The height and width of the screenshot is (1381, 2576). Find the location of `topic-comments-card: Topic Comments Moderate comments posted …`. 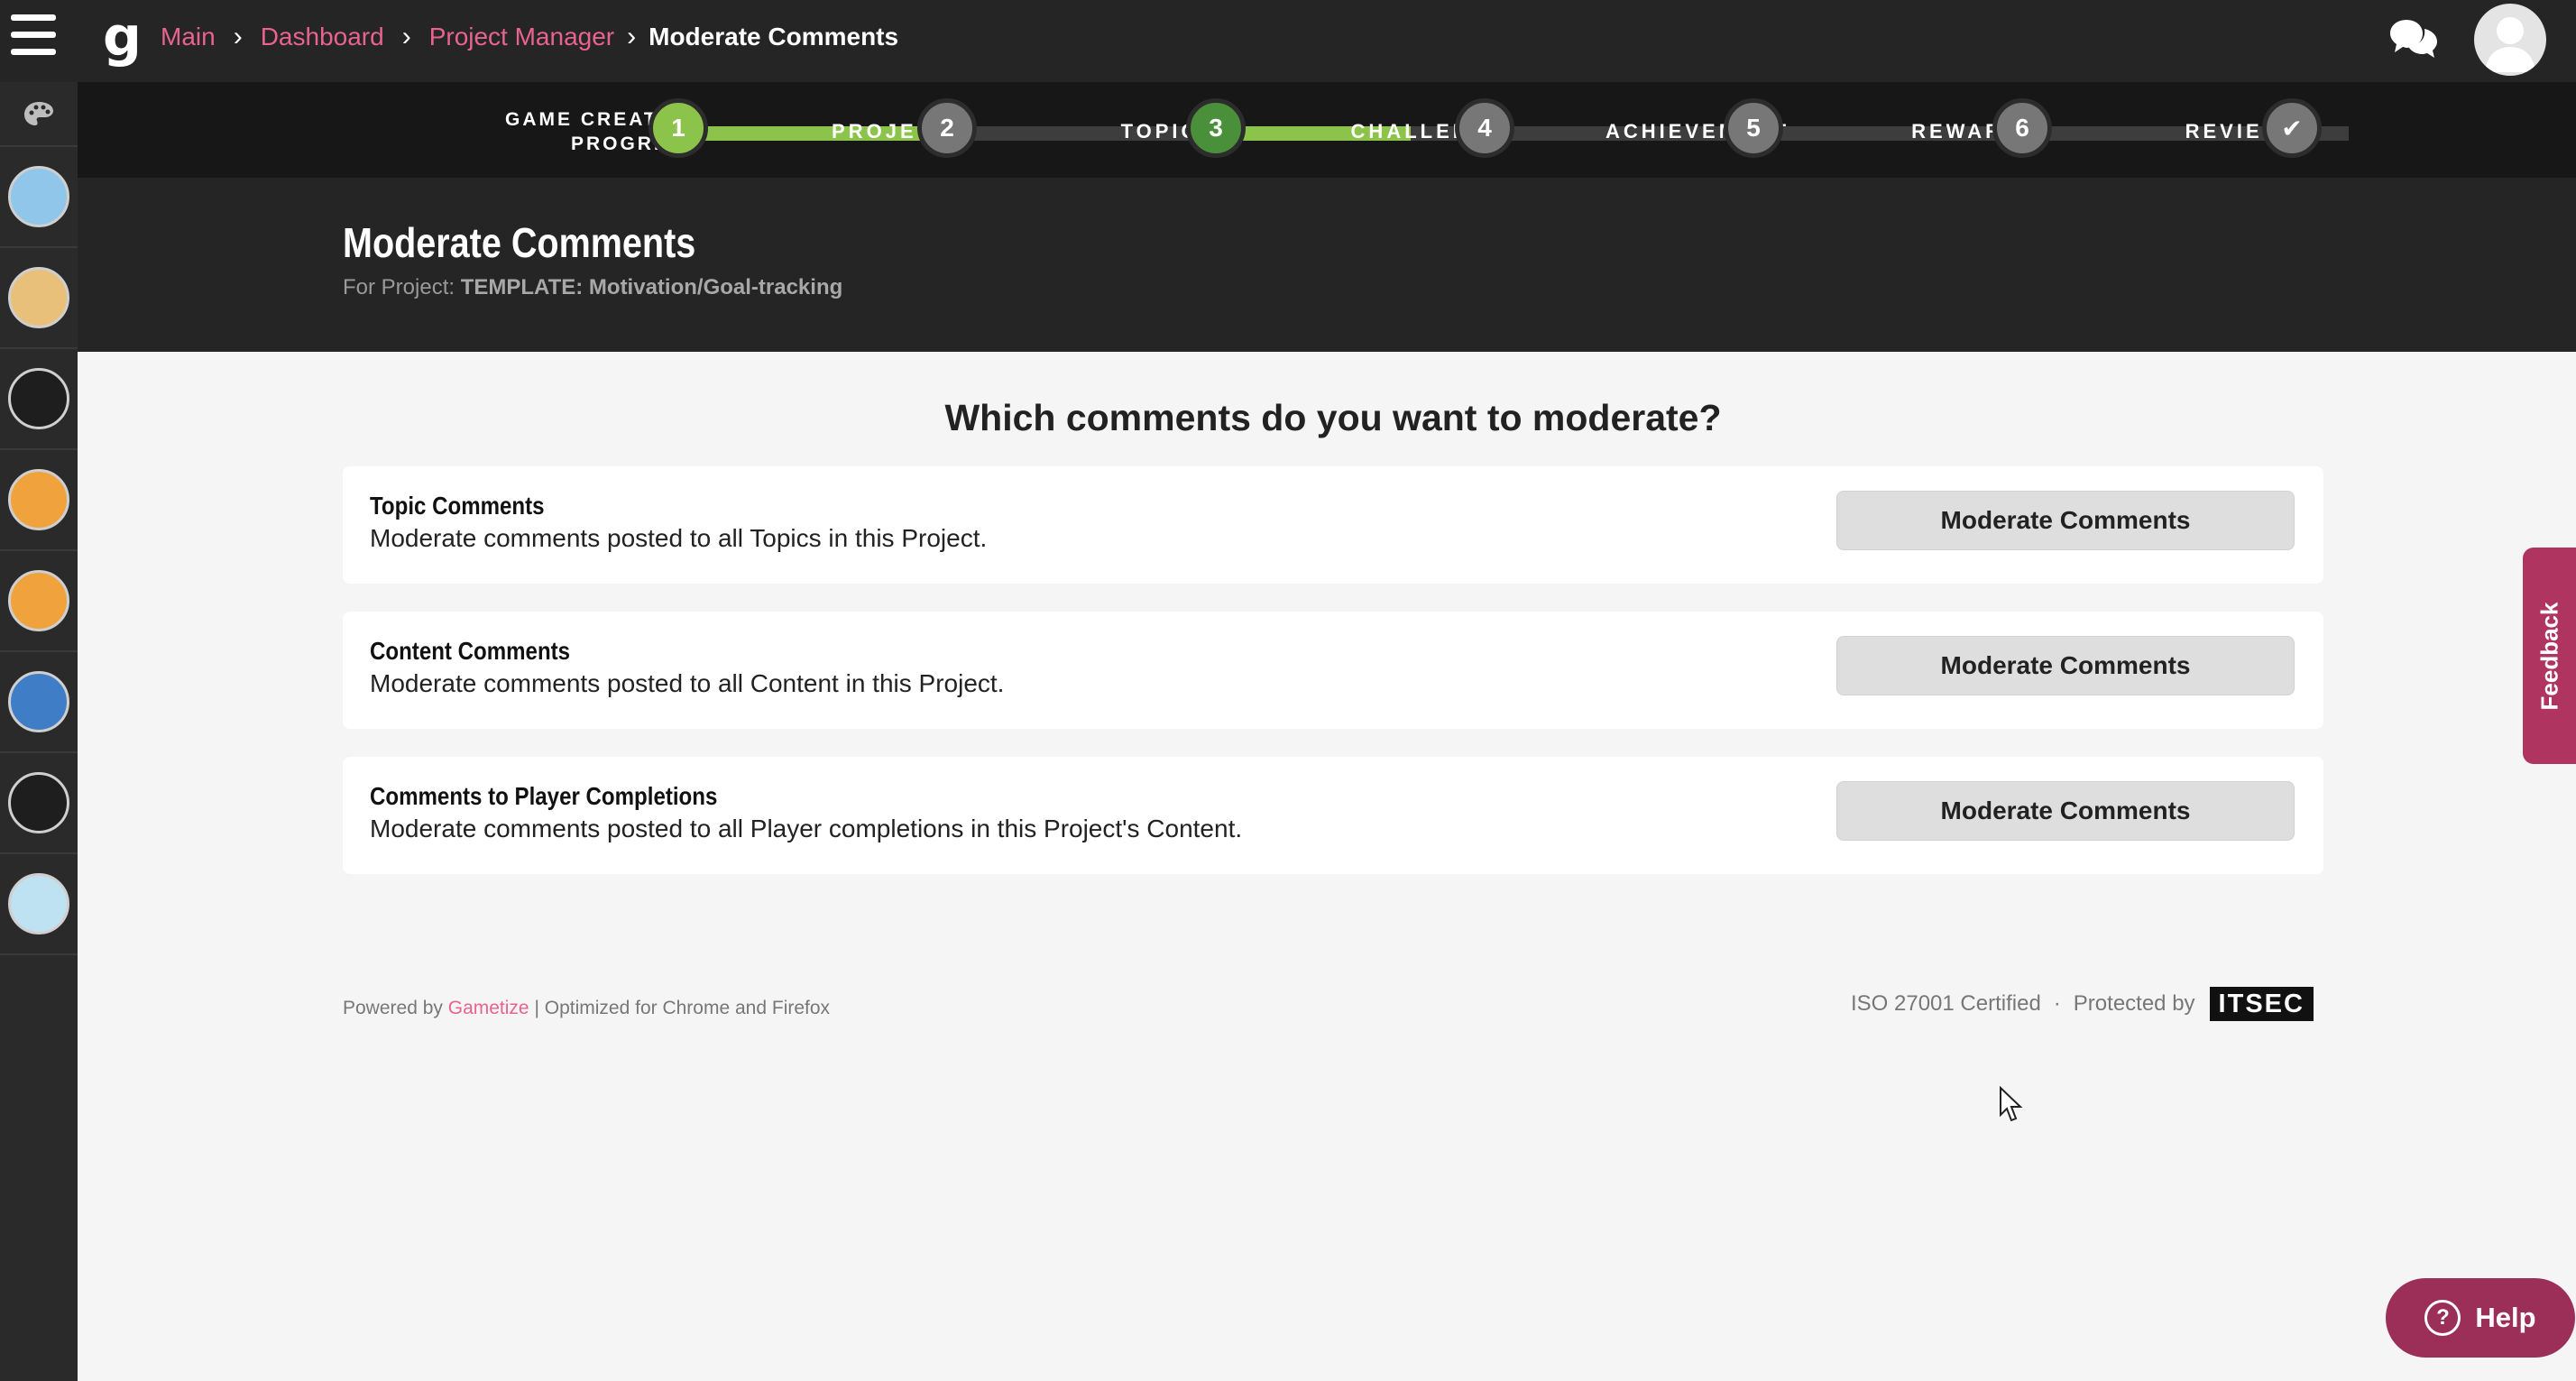

topic-comments-card: Topic Comments Moderate comments posted … is located at coordinates (1333, 525).